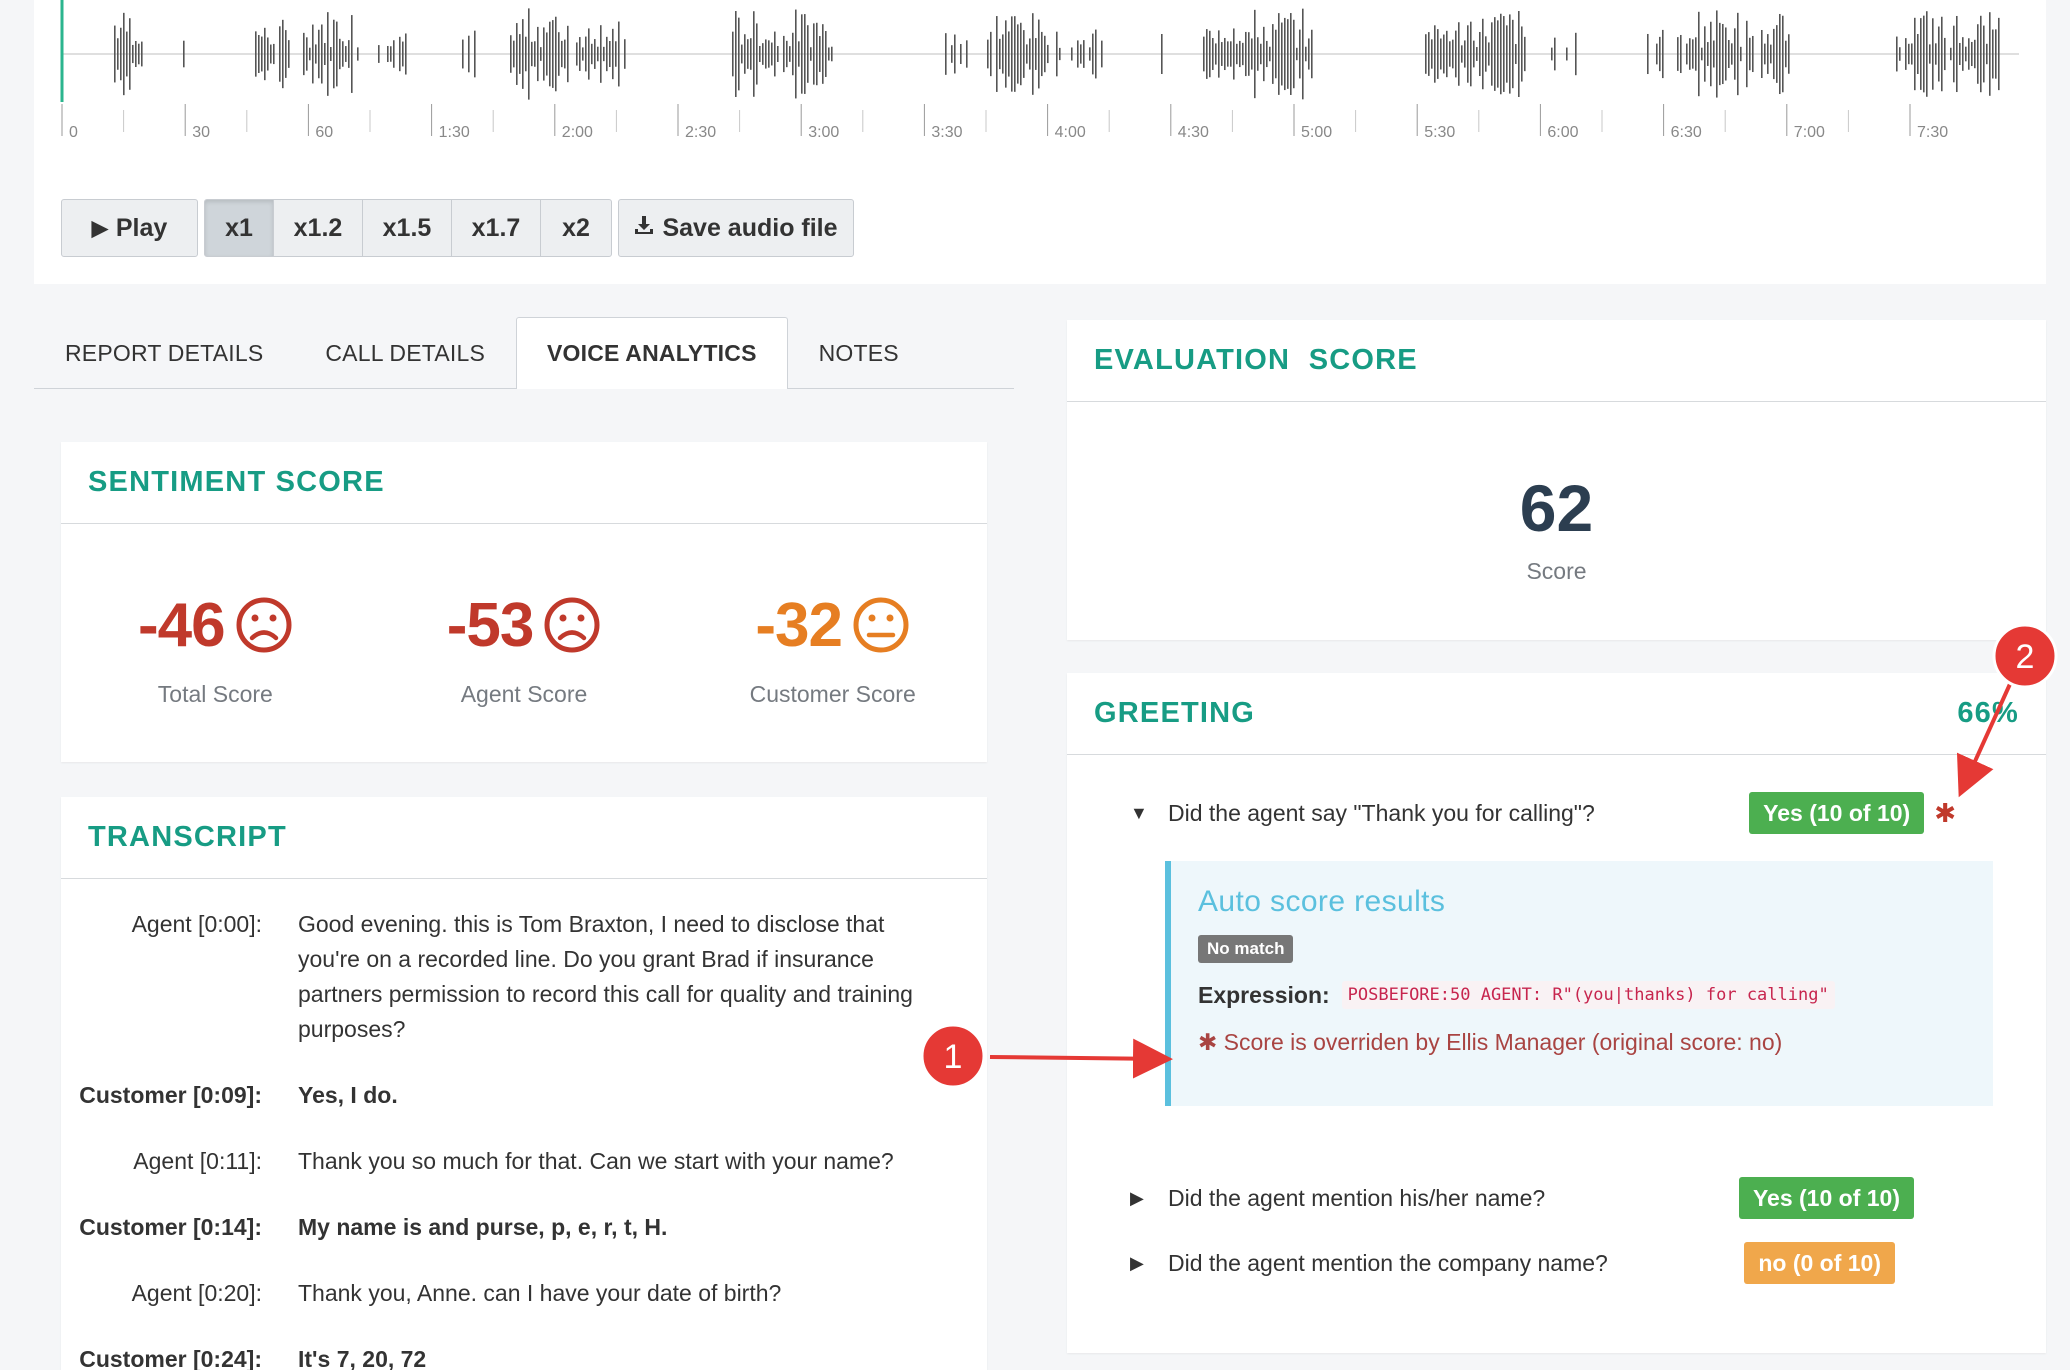 This screenshot has height=1370, width=2070. What do you see at coordinates (1556, 361) in the screenshot?
I see `evaluation-score-title: EVALUATION SCORE` at bounding box center [1556, 361].